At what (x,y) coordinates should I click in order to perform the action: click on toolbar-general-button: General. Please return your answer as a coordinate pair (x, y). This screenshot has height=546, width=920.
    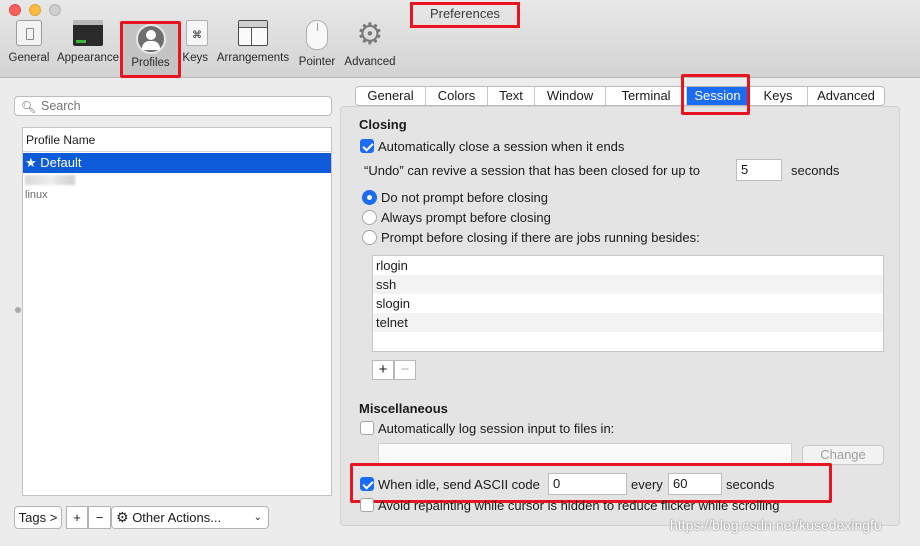
    Looking at the image, I should click on (29, 48).